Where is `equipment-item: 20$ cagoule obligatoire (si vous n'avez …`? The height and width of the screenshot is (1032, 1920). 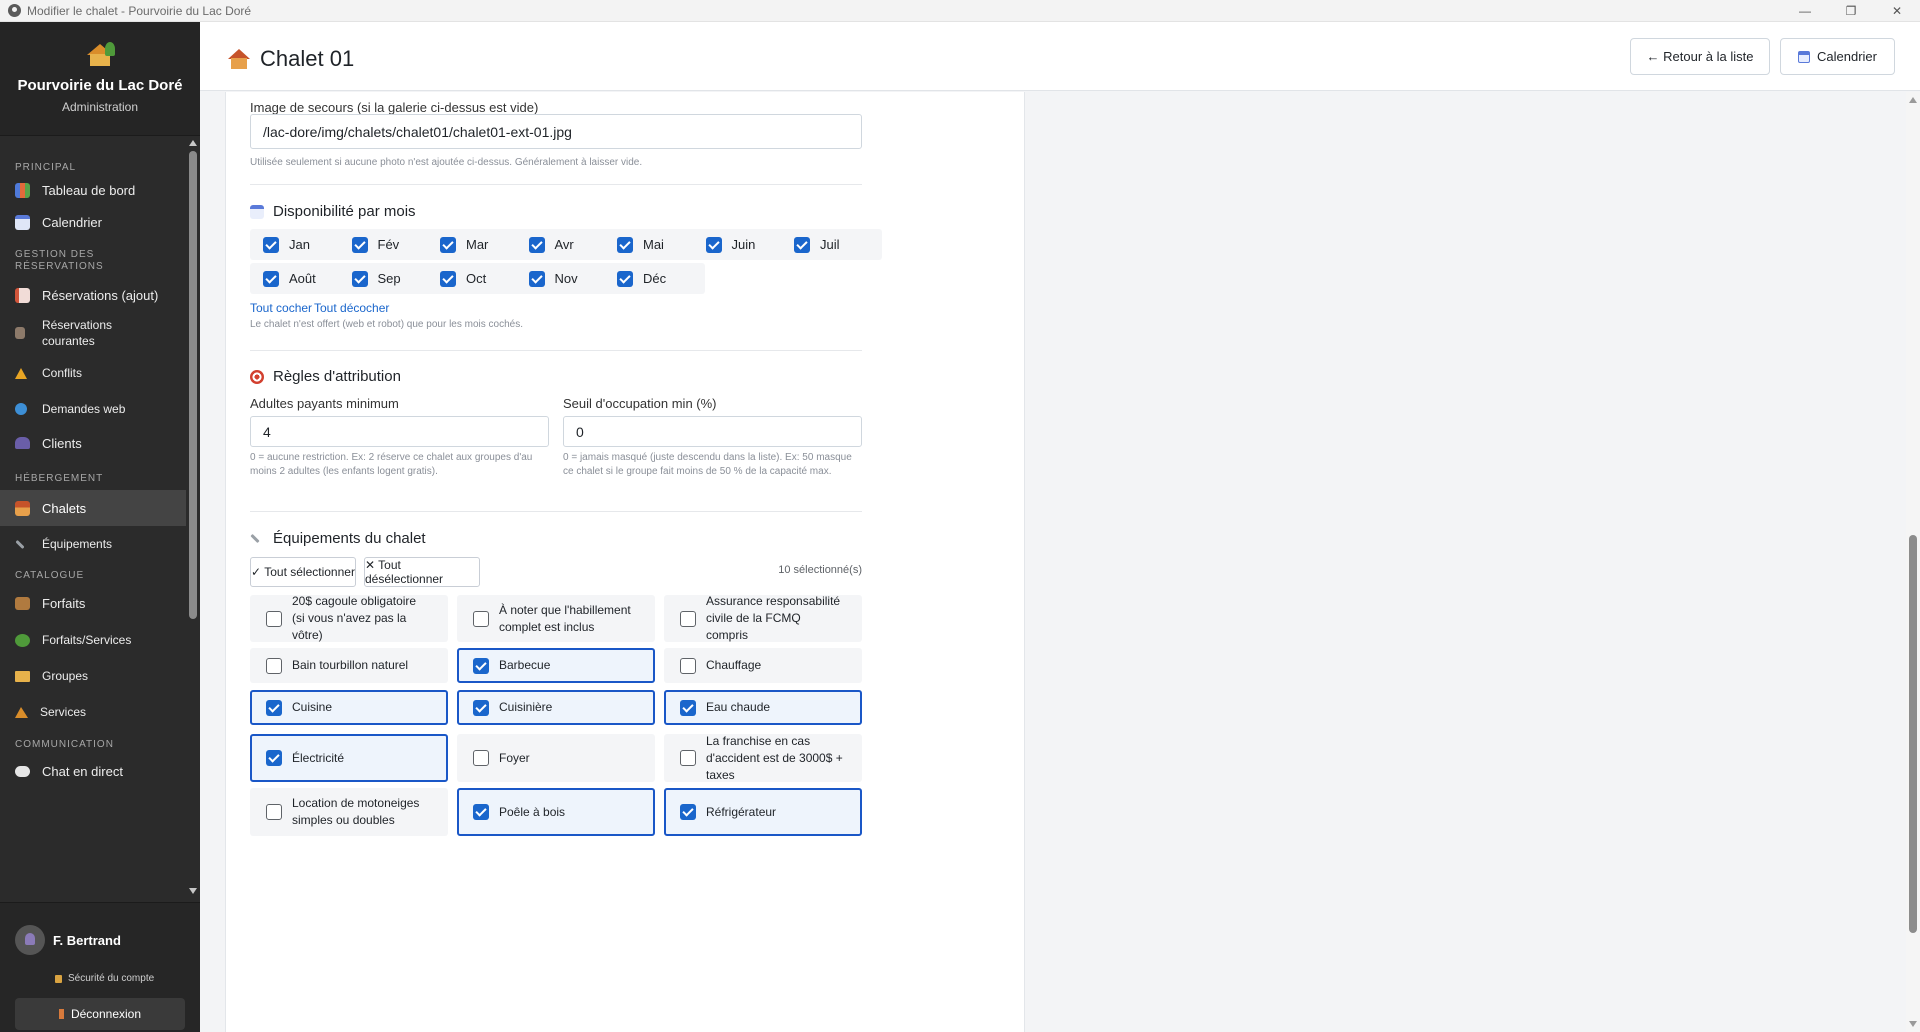
equipment-item: 20$ cagoule obligatoire (si vous n'avez … is located at coordinates (349, 618).